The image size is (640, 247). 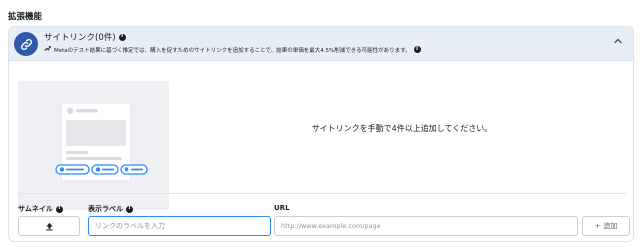 What do you see at coordinates (426, 226) in the screenshot?
I see `url-input` at bounding box center [426, 226].